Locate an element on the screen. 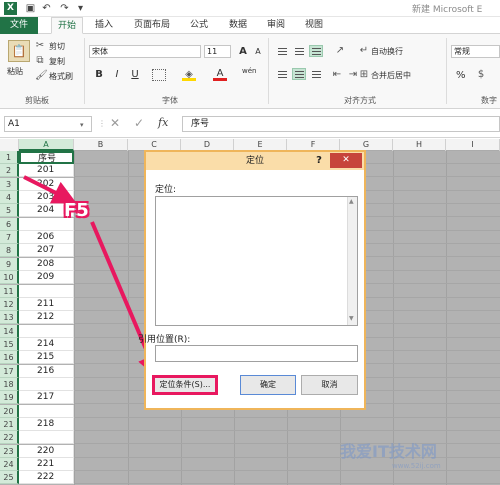  scroll-down-icon: ▼ is located at coordinates (351, 318).